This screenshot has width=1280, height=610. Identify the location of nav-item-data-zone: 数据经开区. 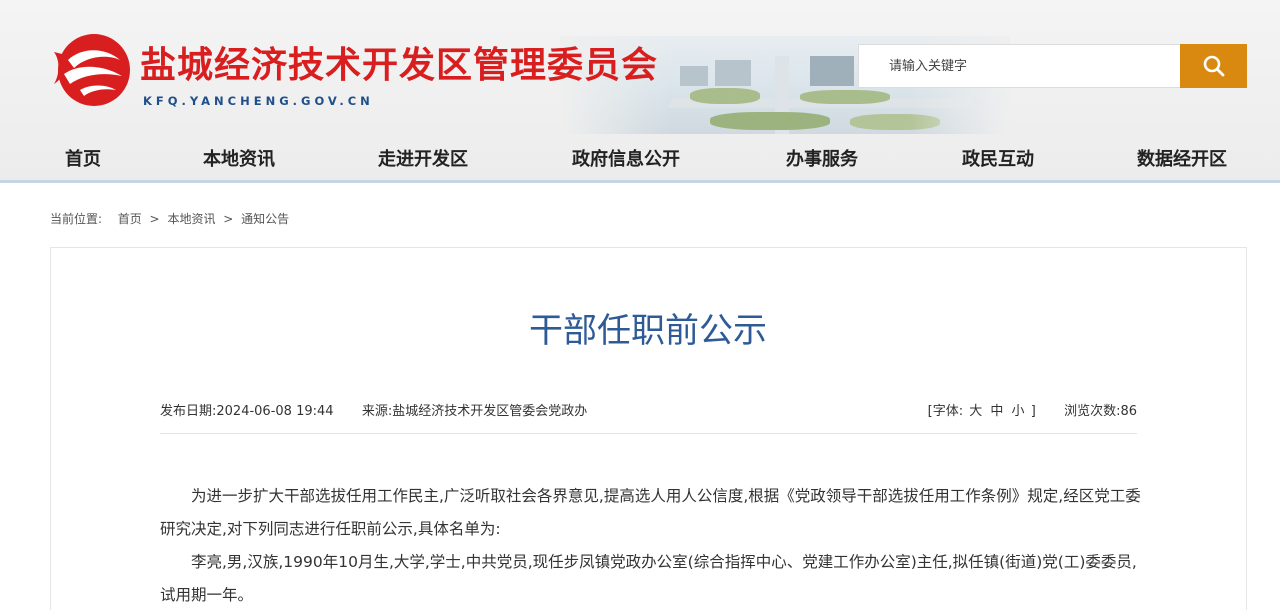
(1182, 158).